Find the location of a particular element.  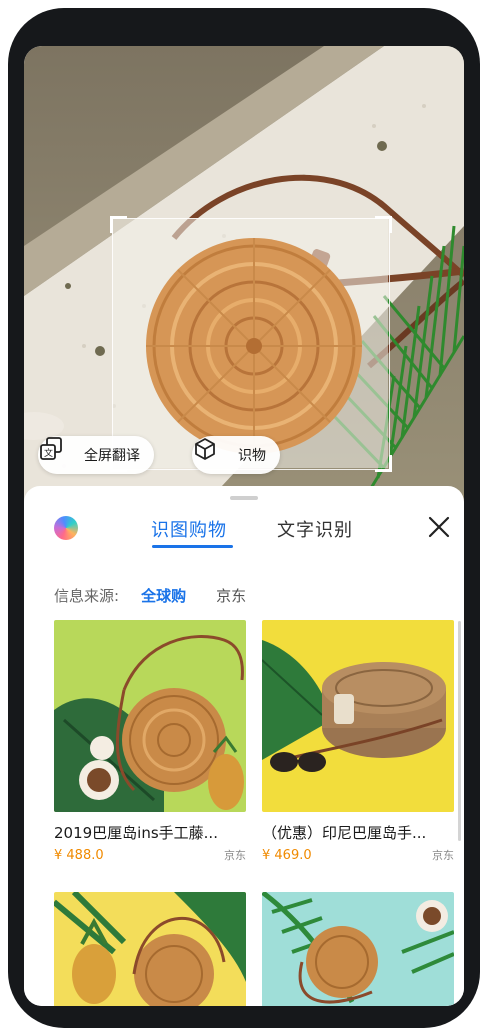

fullscreen-translate-button: 文 全屏翻译 is located at coordinates (96, 455).